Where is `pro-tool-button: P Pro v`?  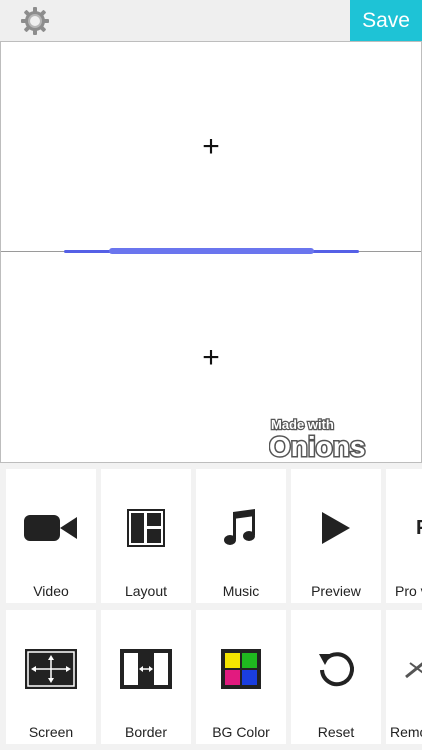
pro-tool-button: P Pro v is located at coordinates (404, 536).